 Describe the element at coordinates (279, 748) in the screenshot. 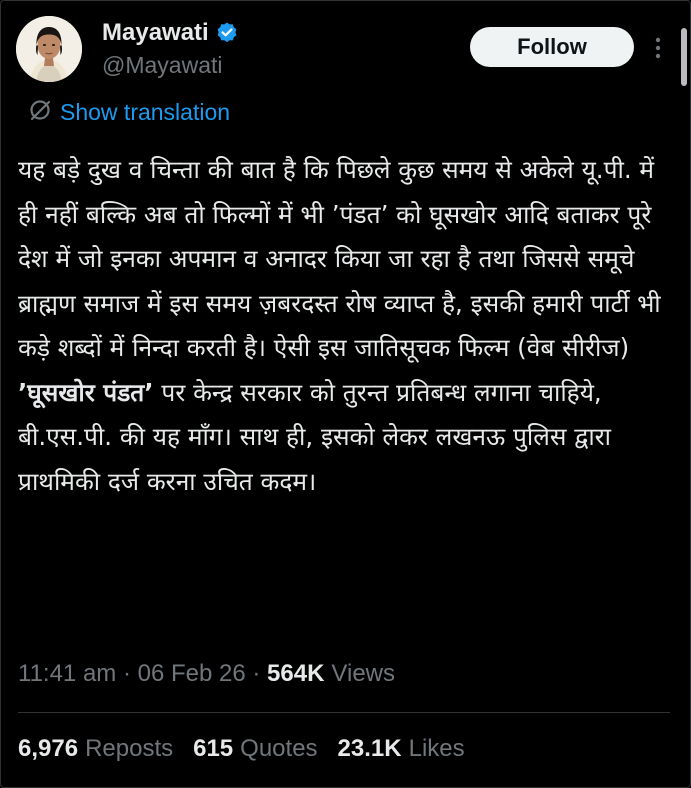

I see `quotes-label: Quotes` at that location.